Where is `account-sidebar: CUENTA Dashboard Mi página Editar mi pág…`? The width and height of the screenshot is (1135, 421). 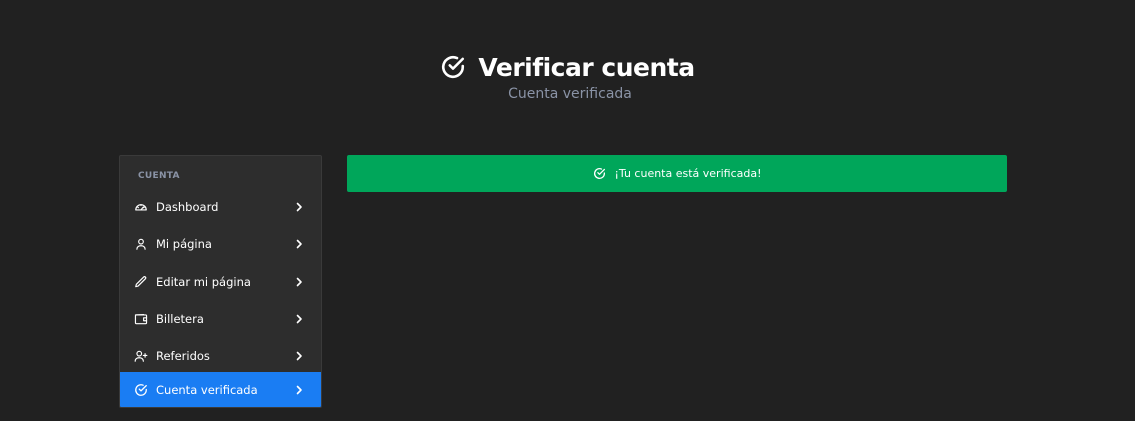 account-sidebar: CUENTA Dashboard Mi página Editar mi pág… is located at coordinates (220, 281).